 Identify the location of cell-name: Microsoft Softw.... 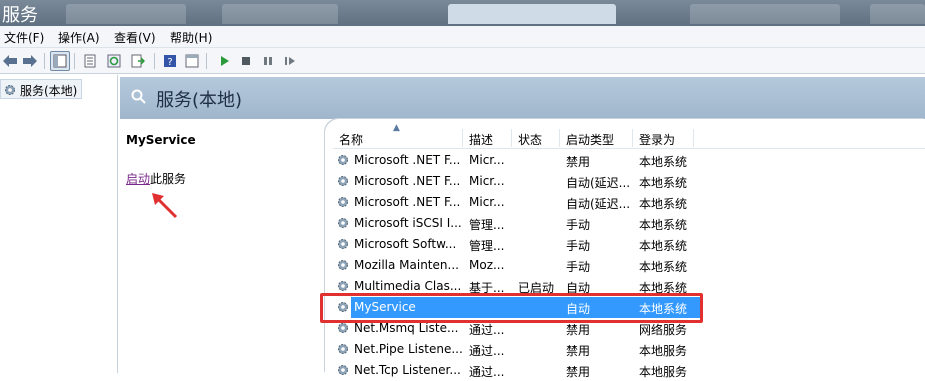
(405, 244).